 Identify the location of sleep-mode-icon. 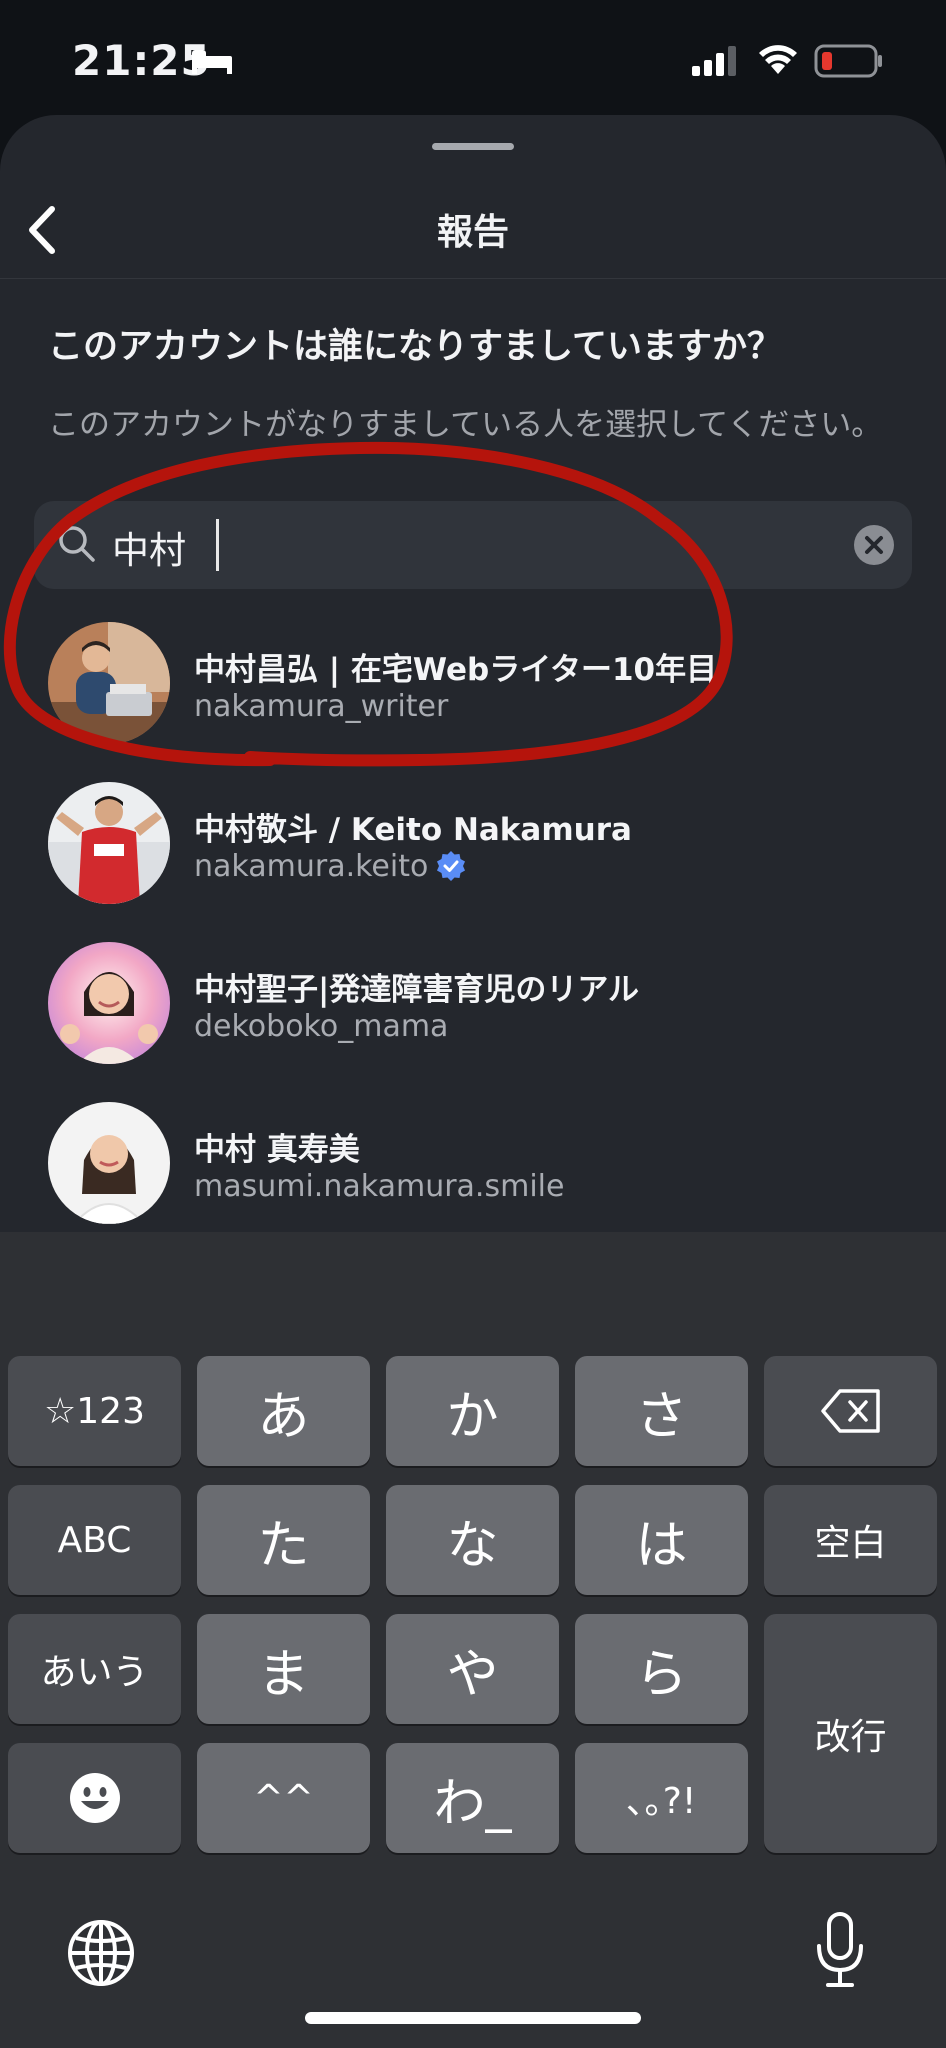
(212, 62).